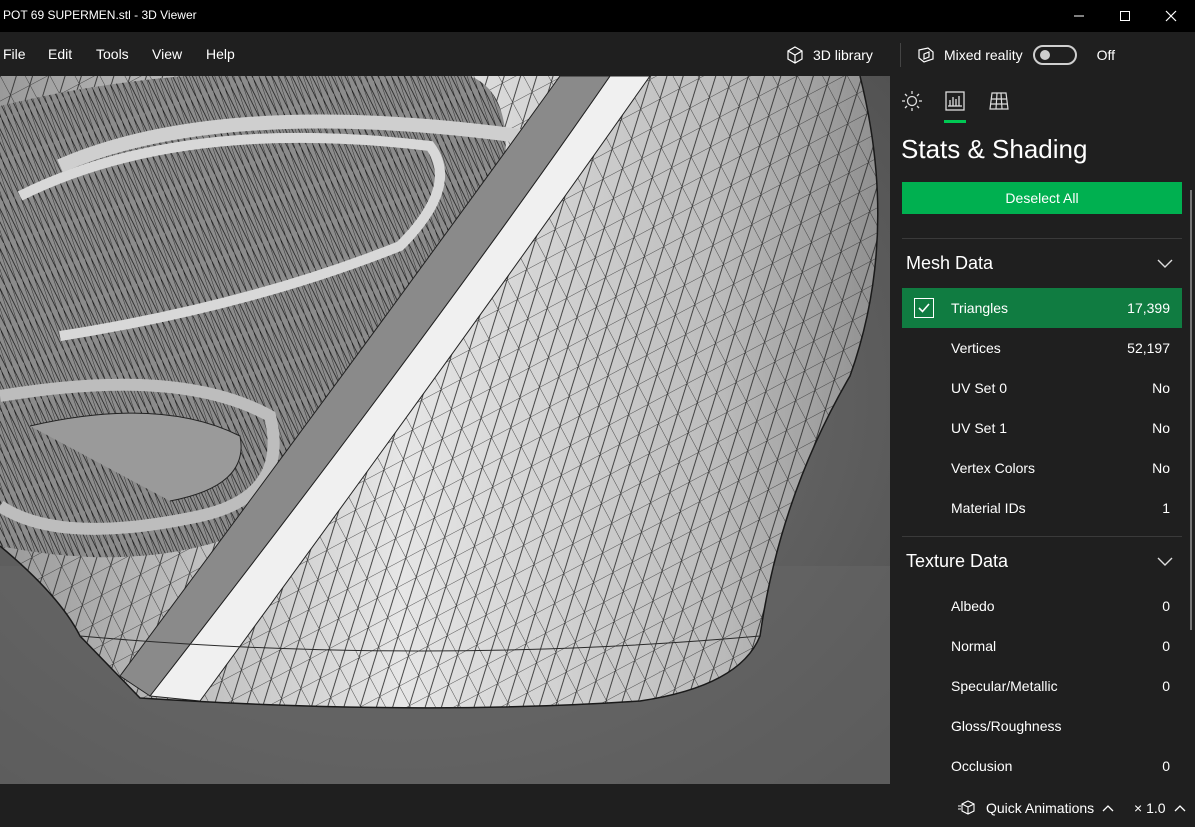  I want to click on tab-grid, so click(999, 101).